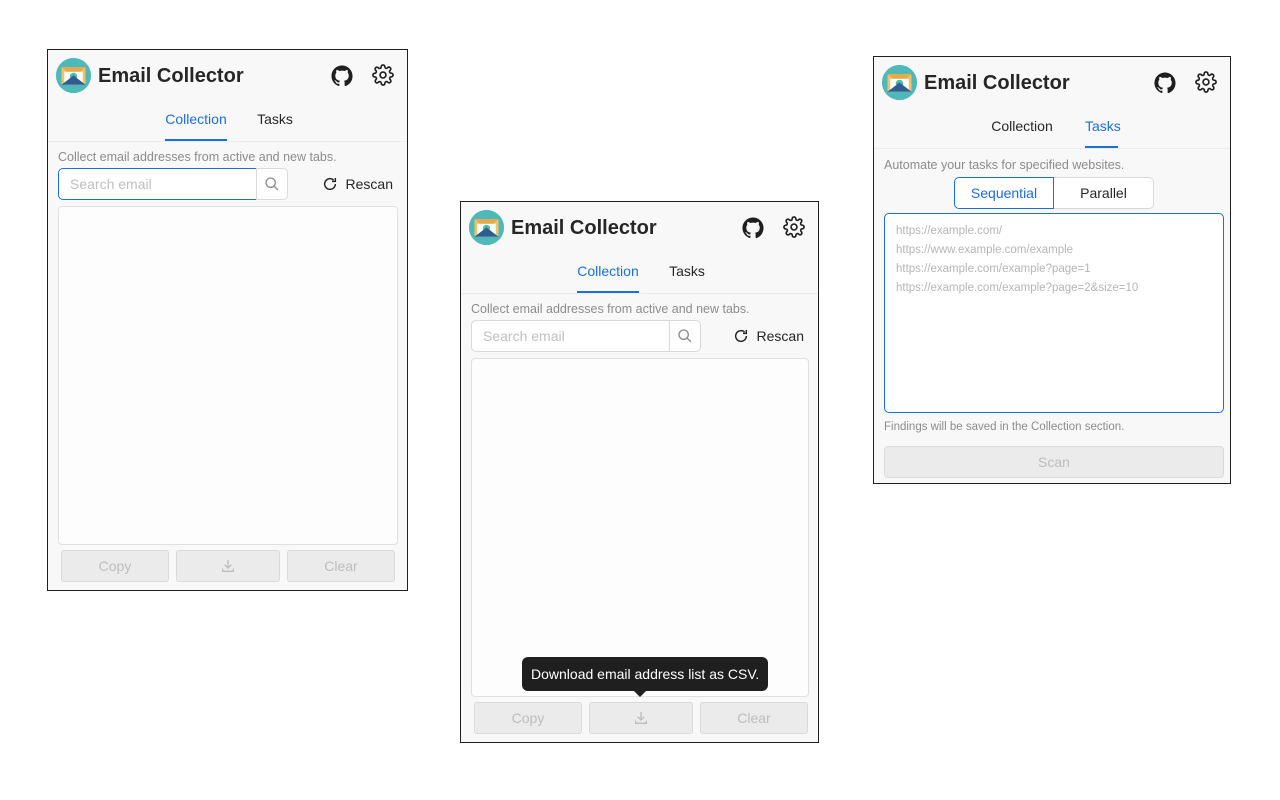  I want to click on tooltip-arrow, so click(640, 694).